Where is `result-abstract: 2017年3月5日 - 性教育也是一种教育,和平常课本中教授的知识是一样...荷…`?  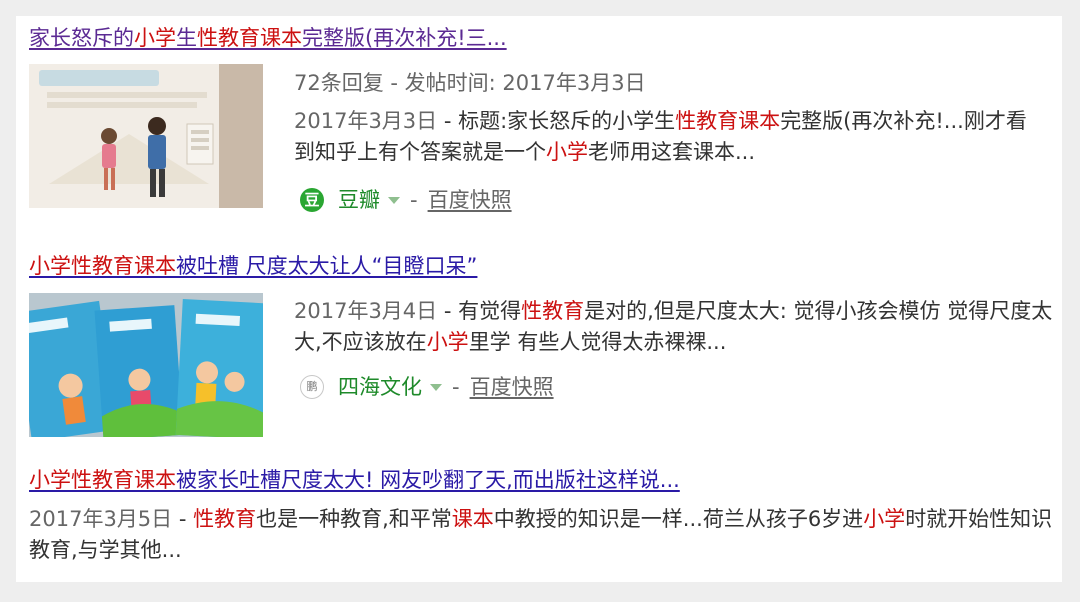
result-abstract: 2017年3月5日 - 性教育也是一种教育,和平常课本中教授的知识是一样...荷… is located at coordinates (541, 534).